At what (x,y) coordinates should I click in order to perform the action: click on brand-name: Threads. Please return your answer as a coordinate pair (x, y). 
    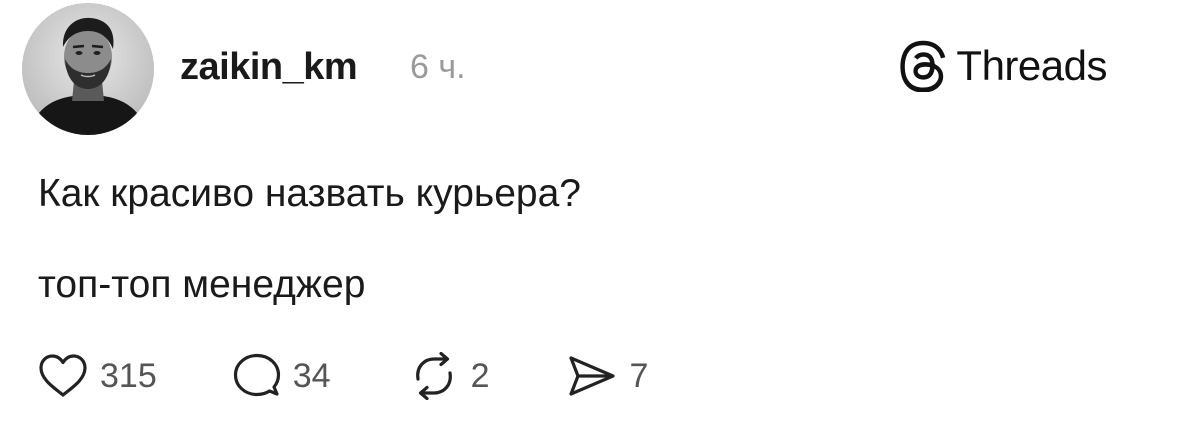
    Looking at the image, I should click on (1031, 65).